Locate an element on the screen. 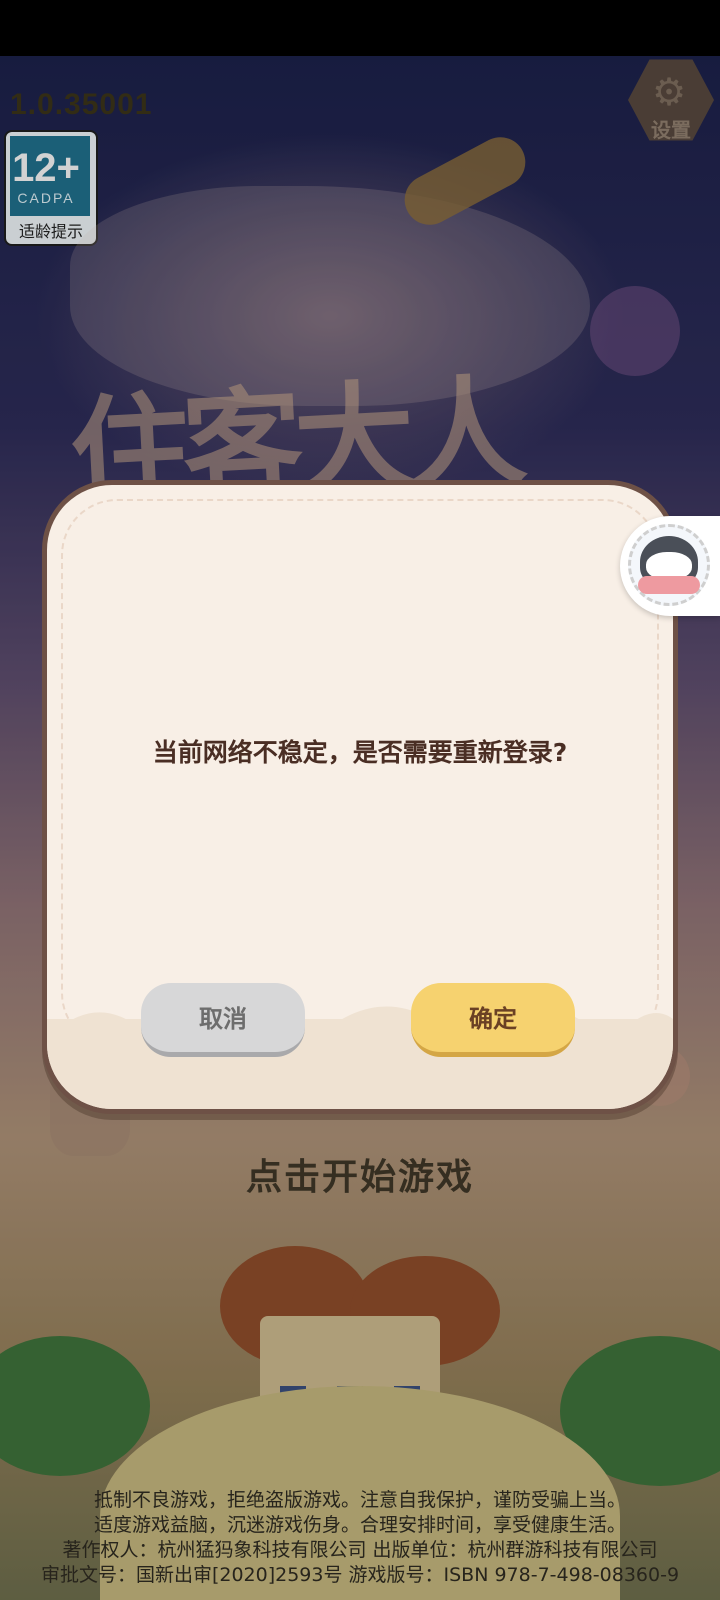 The height and width of the screenshot is (1600, 720). assistant-float-button is located at coordinates (670, 566).